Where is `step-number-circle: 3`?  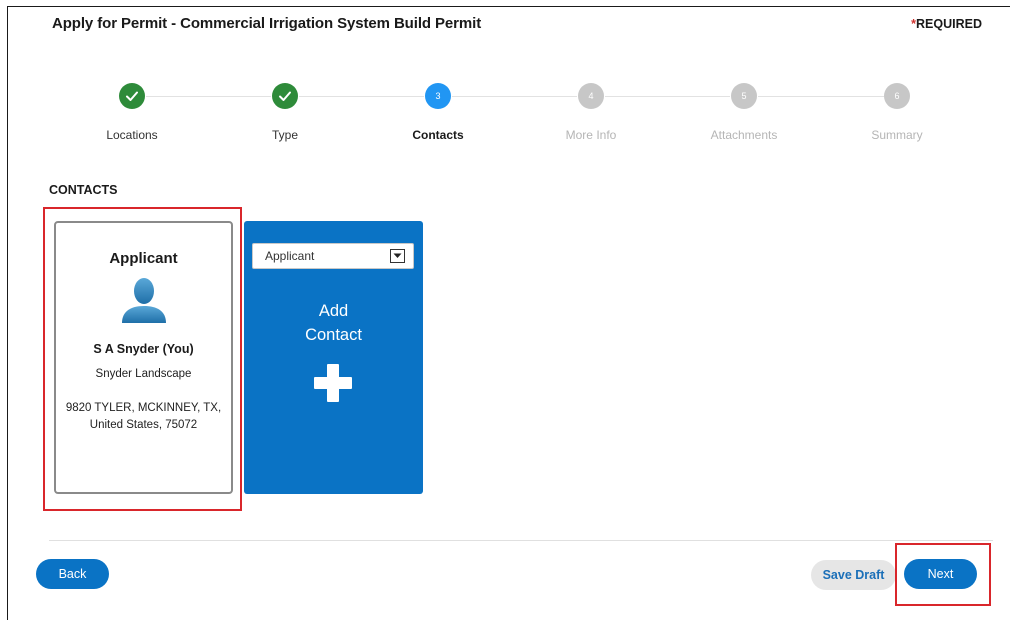 step-number-circle: 3 is located at coordinates (438, 96).